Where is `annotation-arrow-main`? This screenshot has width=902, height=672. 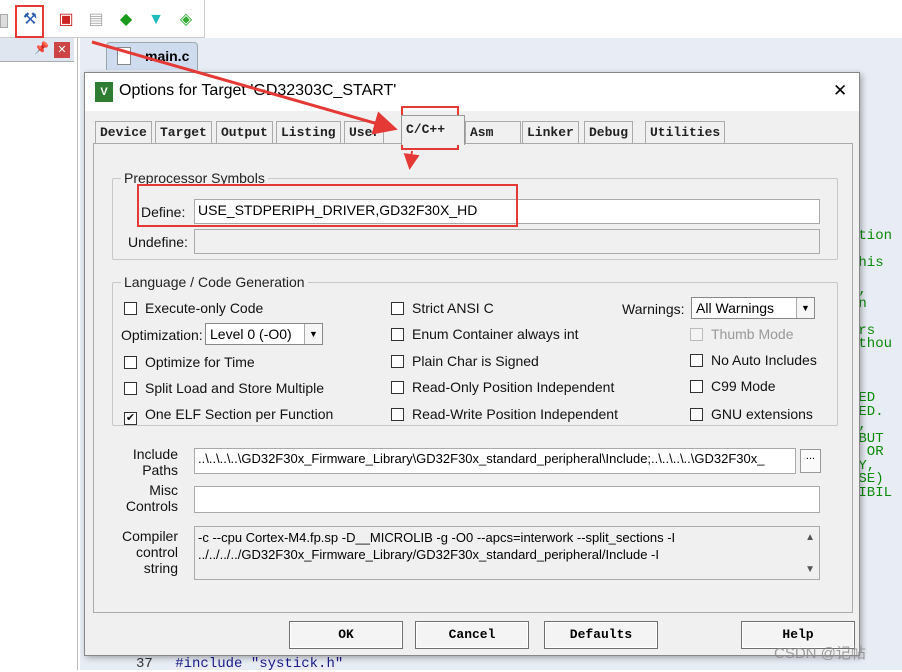 annotation-arrow-main is located at coordinates (244, 87).